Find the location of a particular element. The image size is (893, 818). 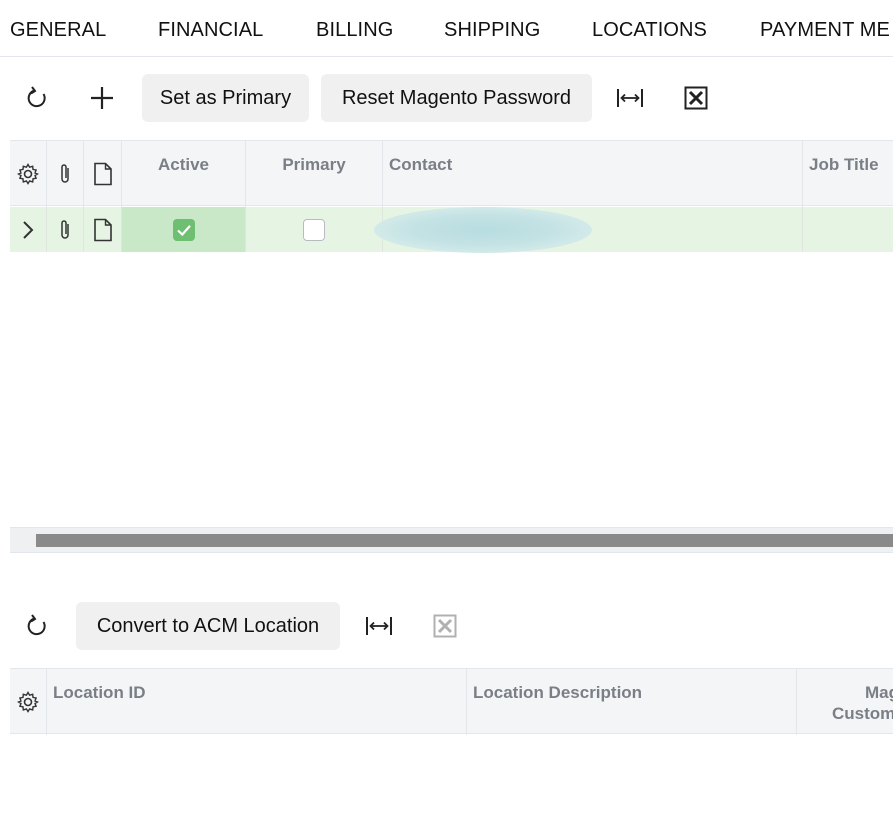

contacts-grid-header: Active Primary Contact Job Title is located at coordinates (451, 173).